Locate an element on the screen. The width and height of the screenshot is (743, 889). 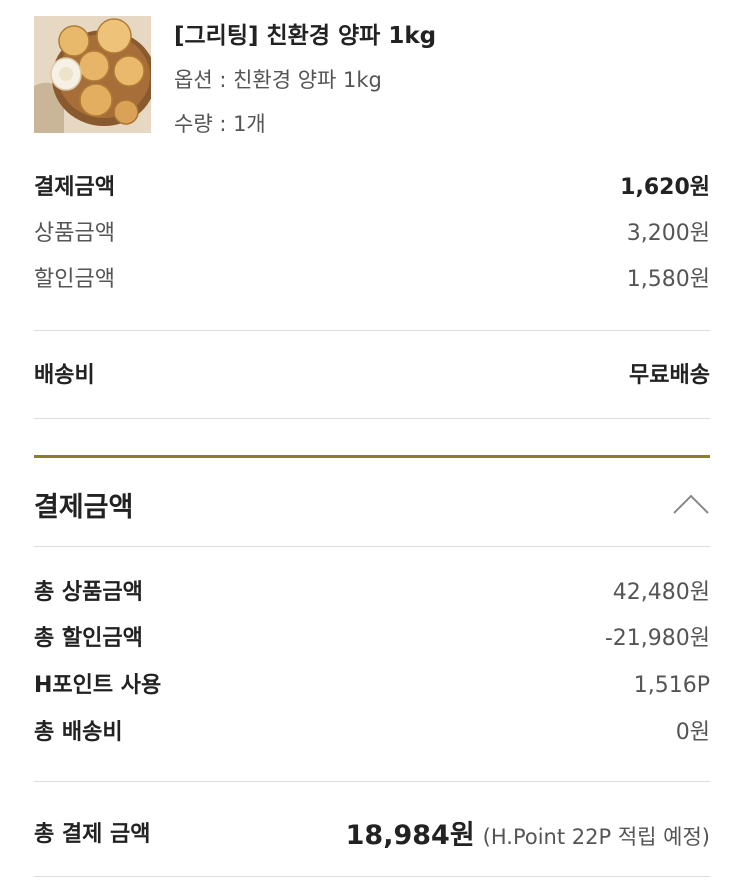
summary-label: 총 할인금액 is located at coordinates (88, 638).